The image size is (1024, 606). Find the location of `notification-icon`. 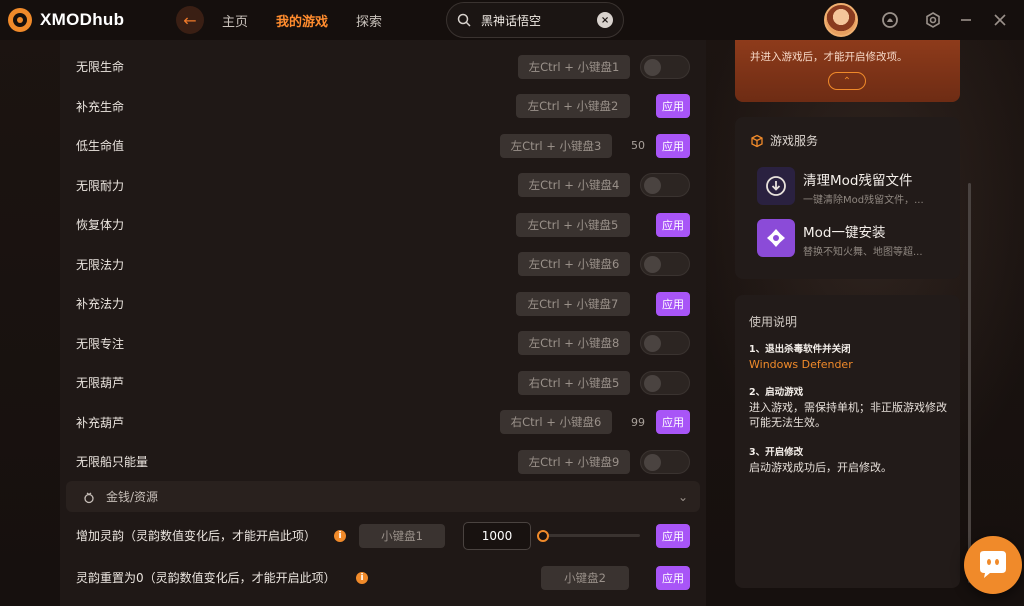

notification-icon is located at coordinates (890, 20).